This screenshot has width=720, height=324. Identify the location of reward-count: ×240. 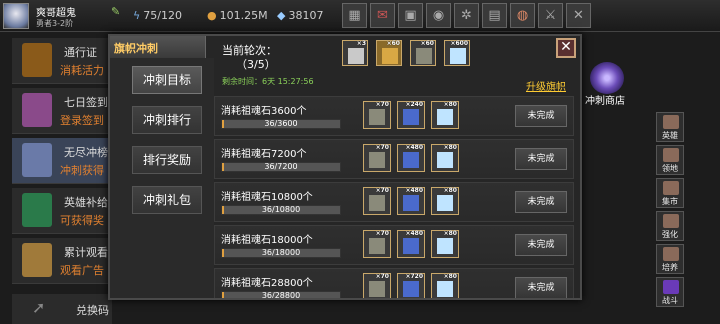
(414, 104).